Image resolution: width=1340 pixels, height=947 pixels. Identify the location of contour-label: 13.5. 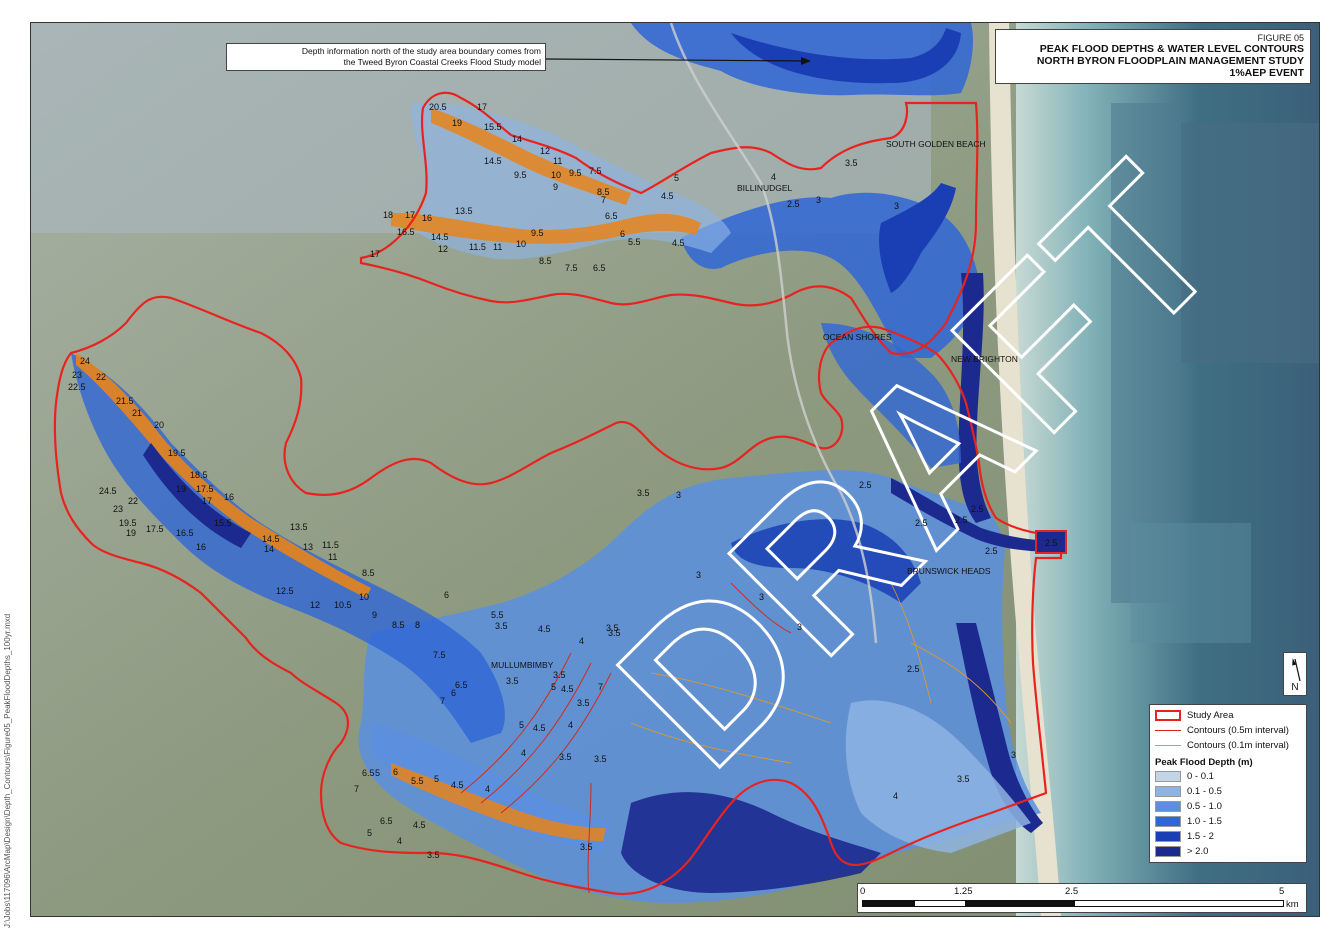
(464, 211).